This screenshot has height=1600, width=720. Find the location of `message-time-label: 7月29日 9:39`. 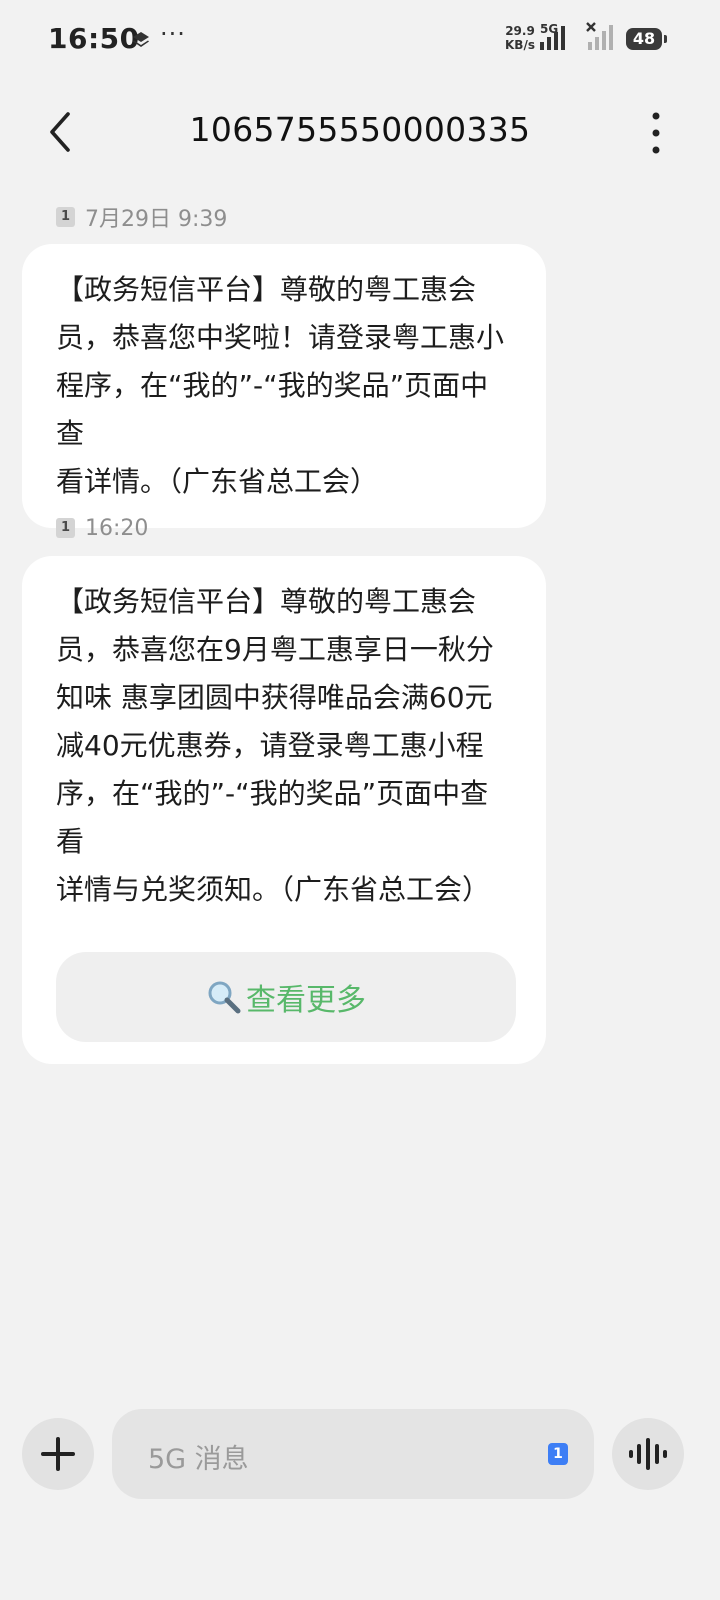

message-time-label: 7月29日 9:39 is located at coordinates (156, 219).